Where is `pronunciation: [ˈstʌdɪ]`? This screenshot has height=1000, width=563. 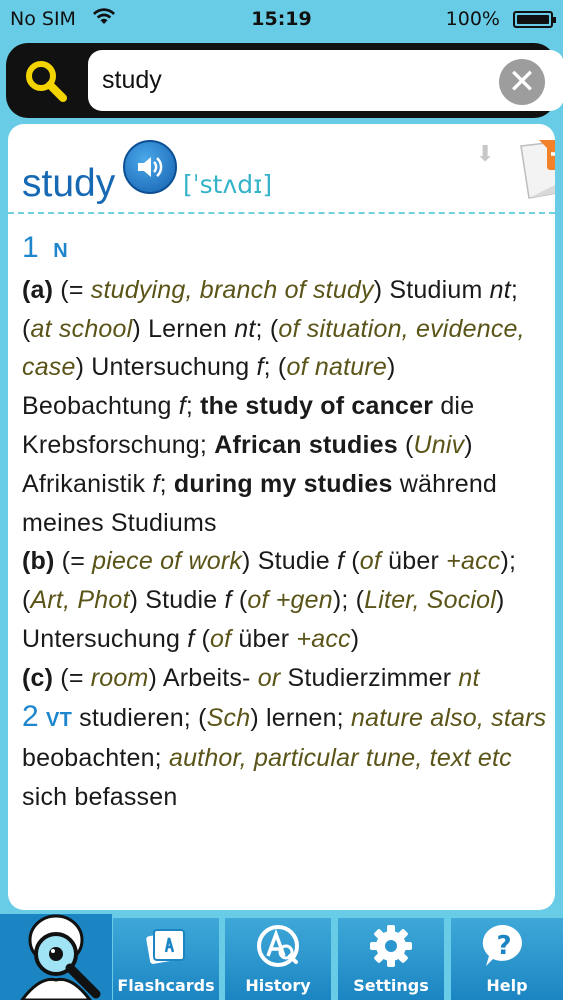 pronunciation: [ˈstʌdɪ] is located at coordinates (228, 184).